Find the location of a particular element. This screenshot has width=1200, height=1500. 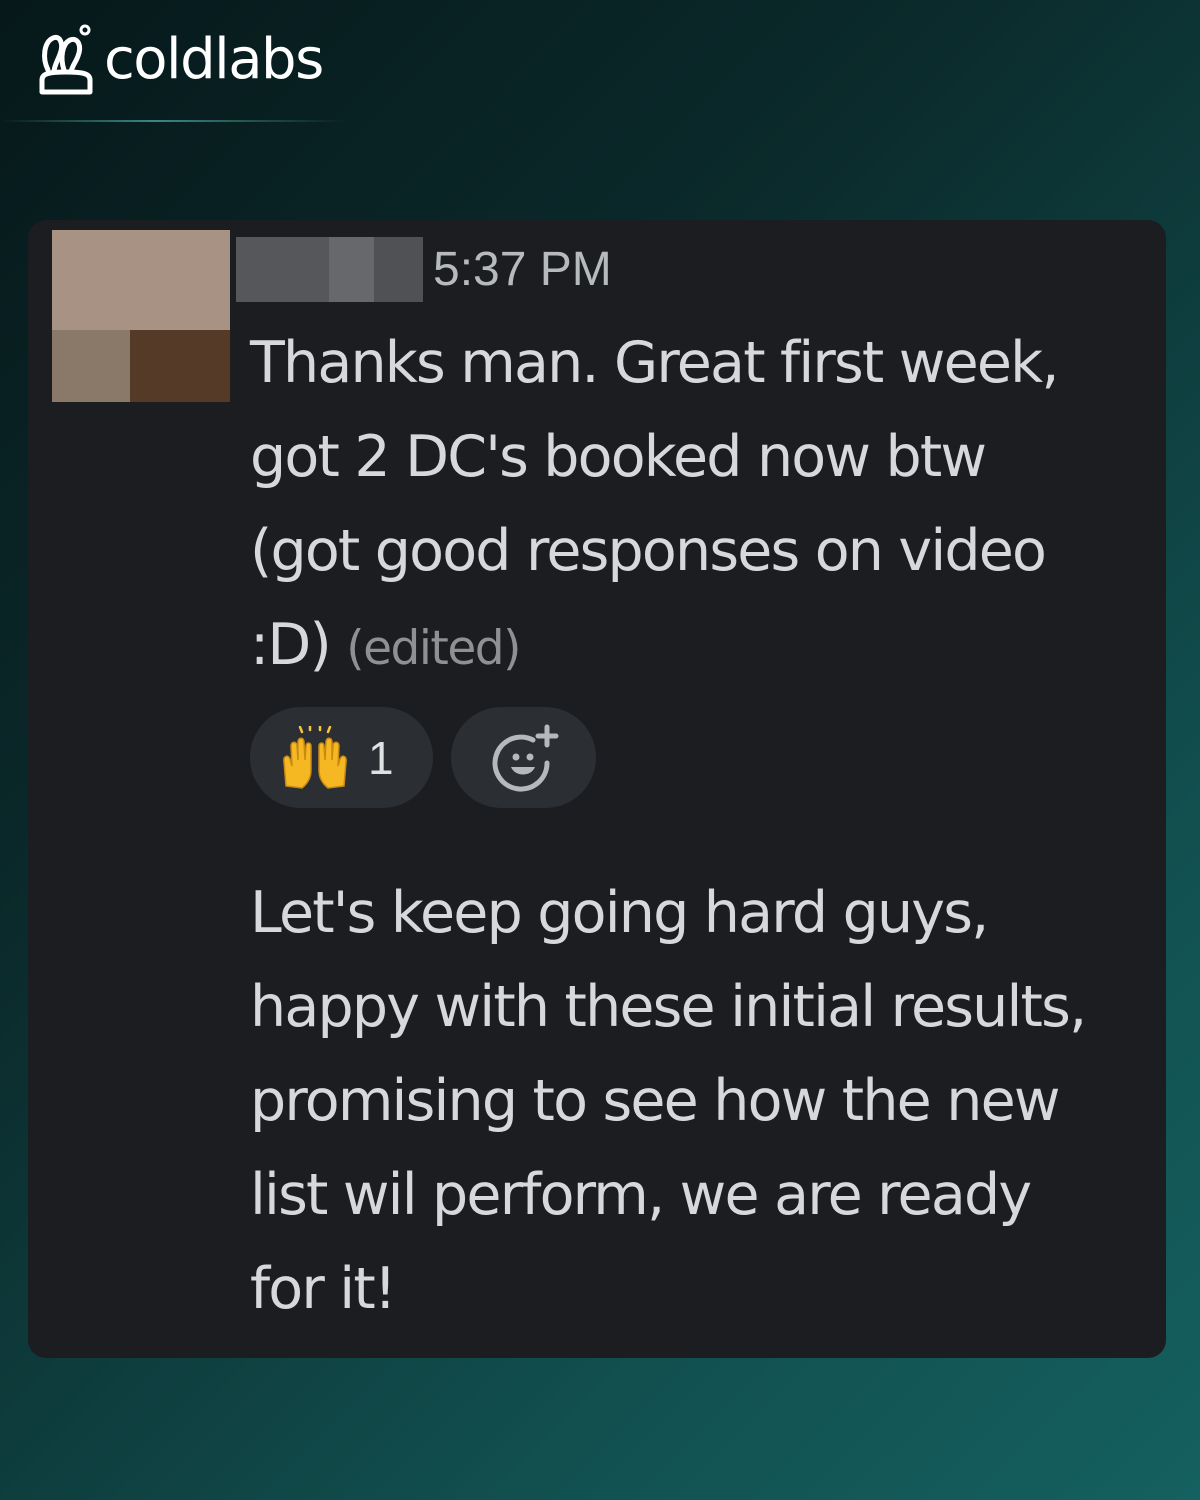

reaction-count: 1 is located at coordinates (381, 757).